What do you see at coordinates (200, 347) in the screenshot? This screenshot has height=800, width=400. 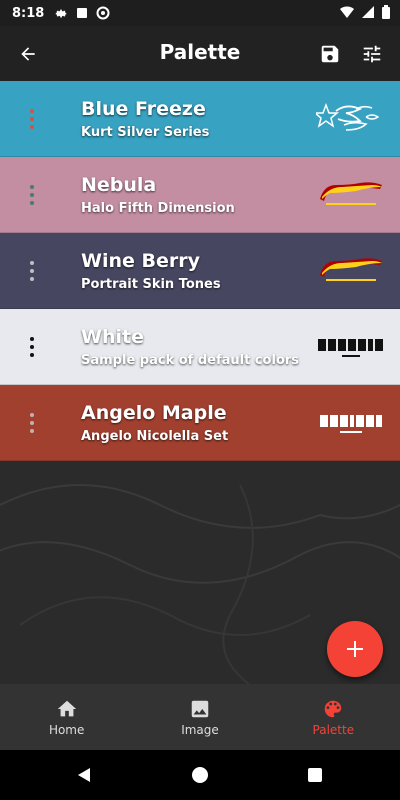 I see `palette-row: White Sample pack of default colors` at bounding box center [200, 347].